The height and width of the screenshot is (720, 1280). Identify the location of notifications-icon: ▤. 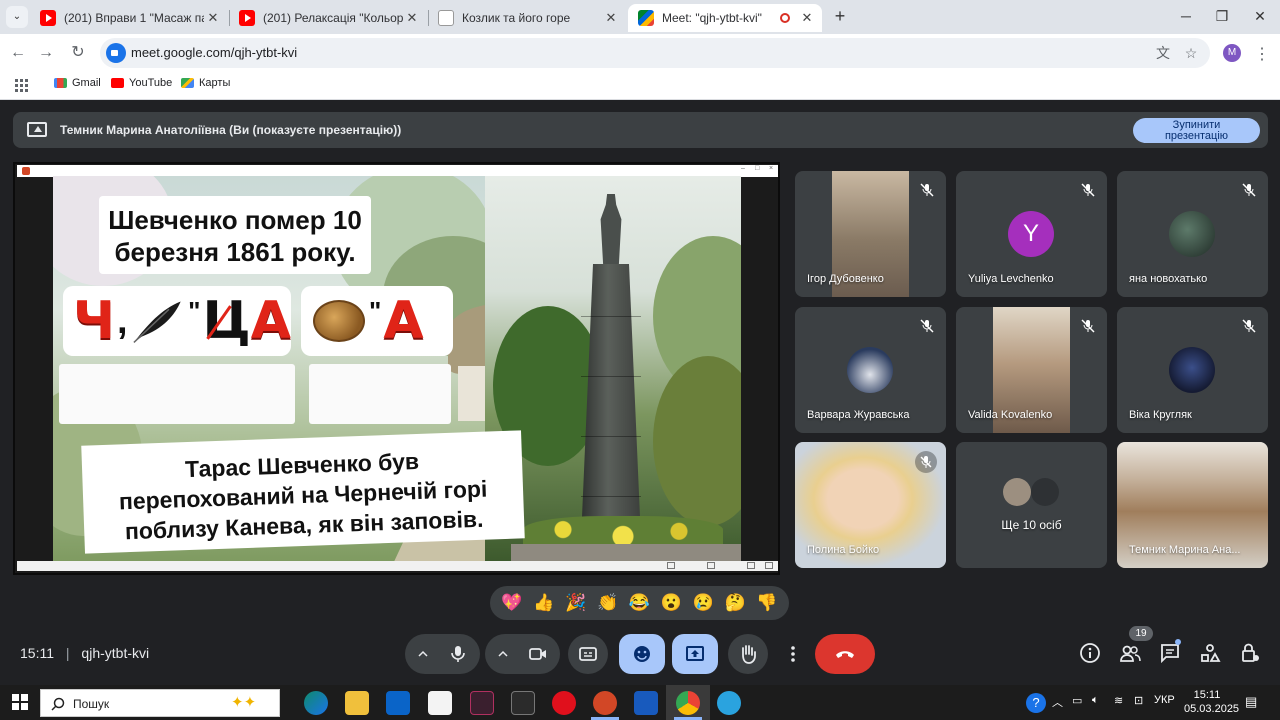
(1251, 702).